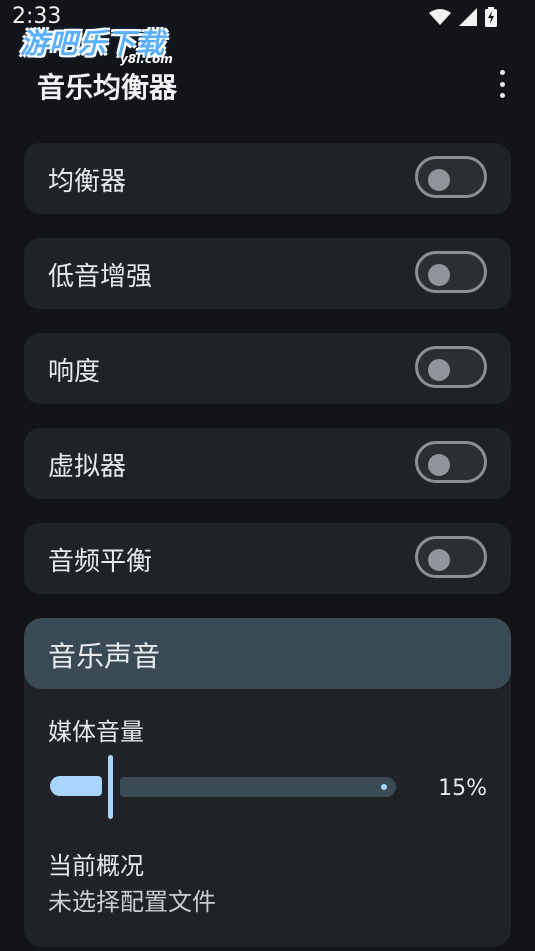 The width and height of the screenshot is (535, 951). I want to click on volume-percent: 15%, so click(462, 788).